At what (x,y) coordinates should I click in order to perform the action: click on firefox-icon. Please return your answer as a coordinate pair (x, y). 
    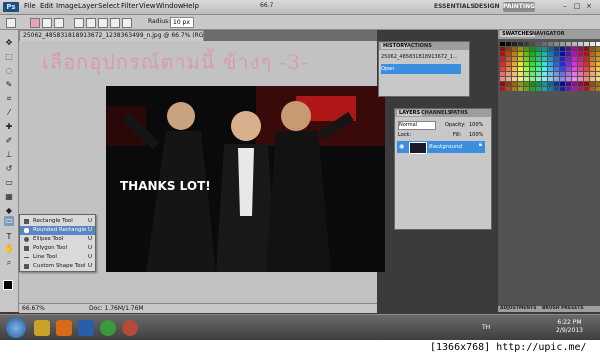
    Looking at the image, I should click on (64, 328).